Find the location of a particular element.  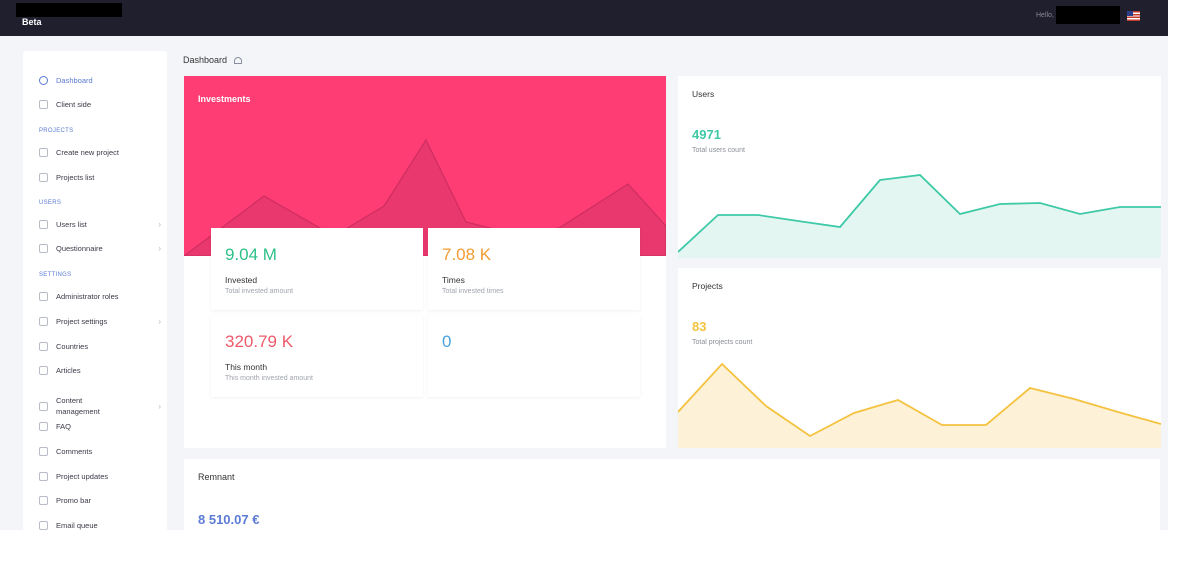

sidebar-item-create-new-project: Create new project is located at coordinates (100, 152).